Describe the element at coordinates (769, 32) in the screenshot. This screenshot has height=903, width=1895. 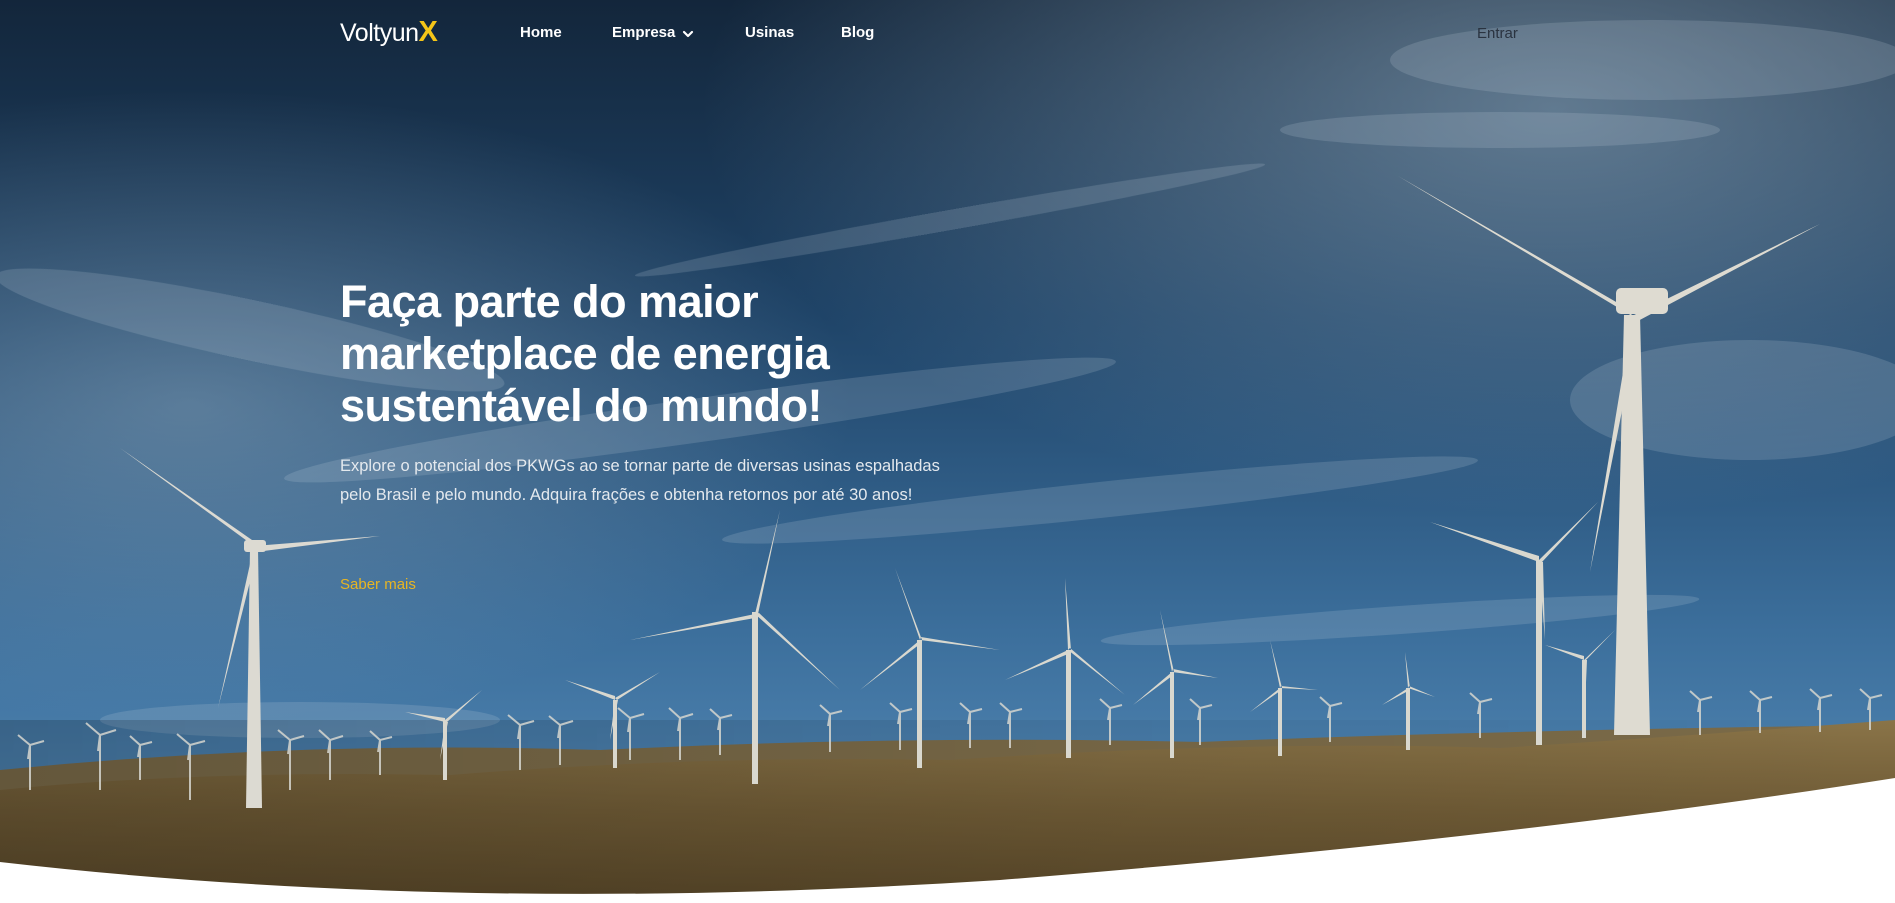
I see `nav-item-usinas: Usinas` at that location.